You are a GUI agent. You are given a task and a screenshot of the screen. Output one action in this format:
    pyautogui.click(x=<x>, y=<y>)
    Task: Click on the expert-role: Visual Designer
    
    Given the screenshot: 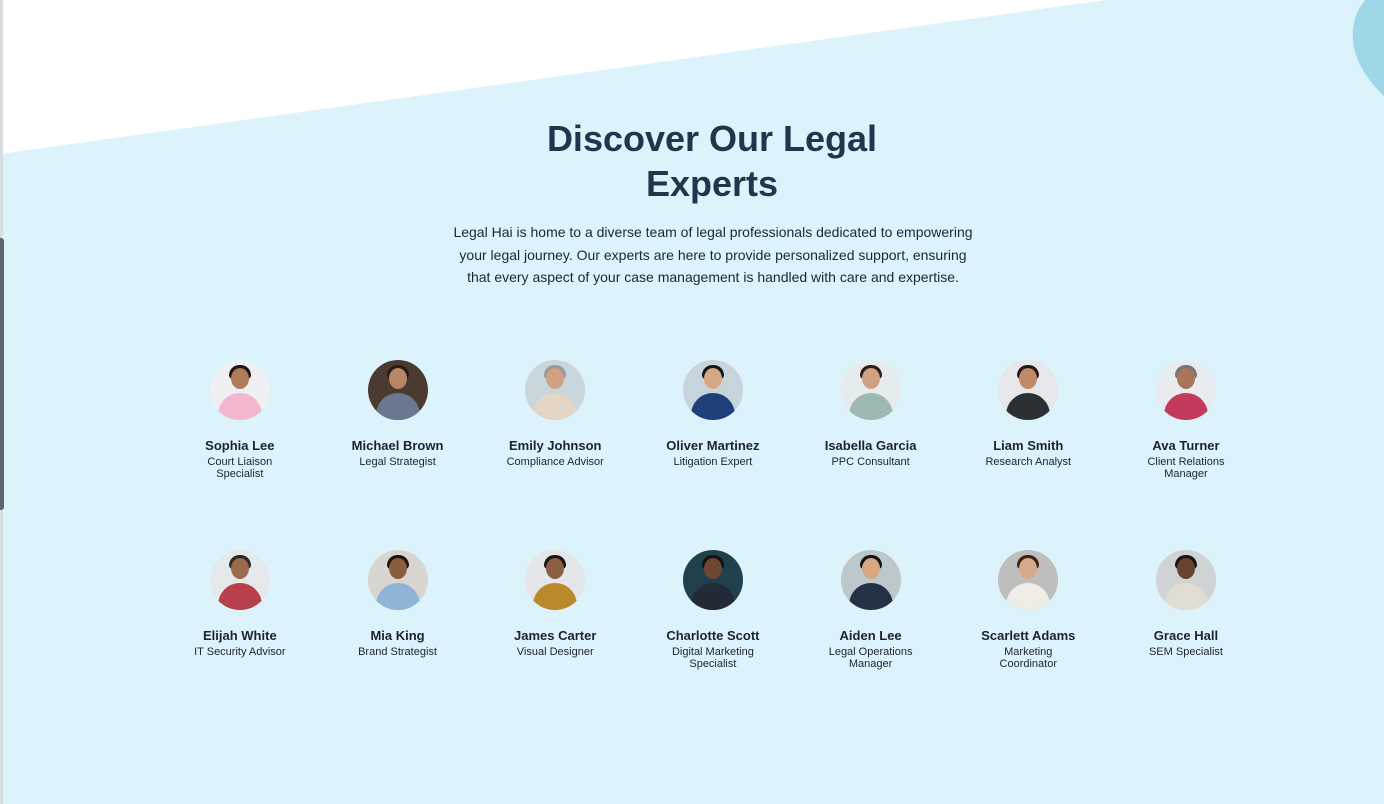 What is the action you would take?
    pyautogui.click(x=555, y=652)
    